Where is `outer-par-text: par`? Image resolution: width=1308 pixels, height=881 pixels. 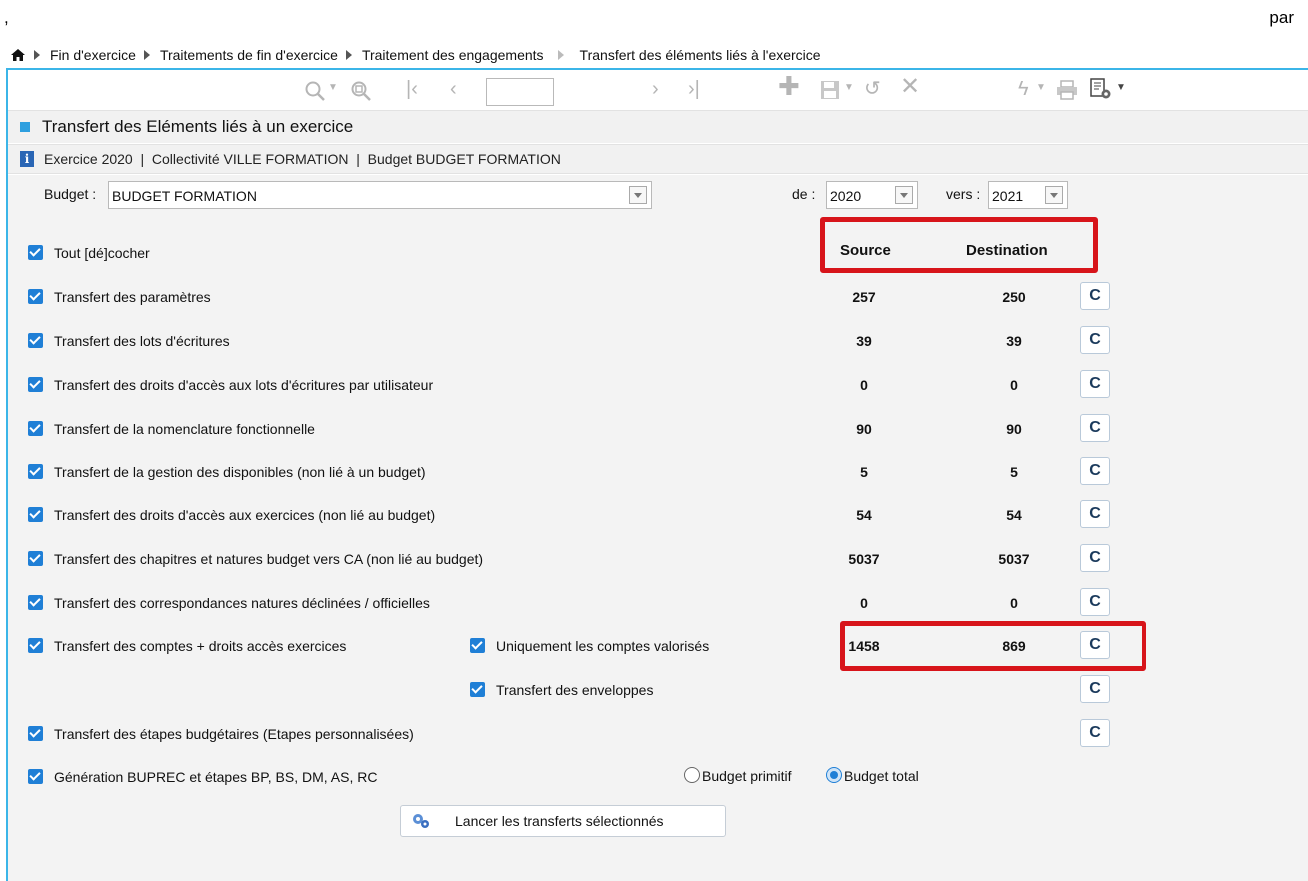 outer-par-text: par is located at coordinates (1281, 17).